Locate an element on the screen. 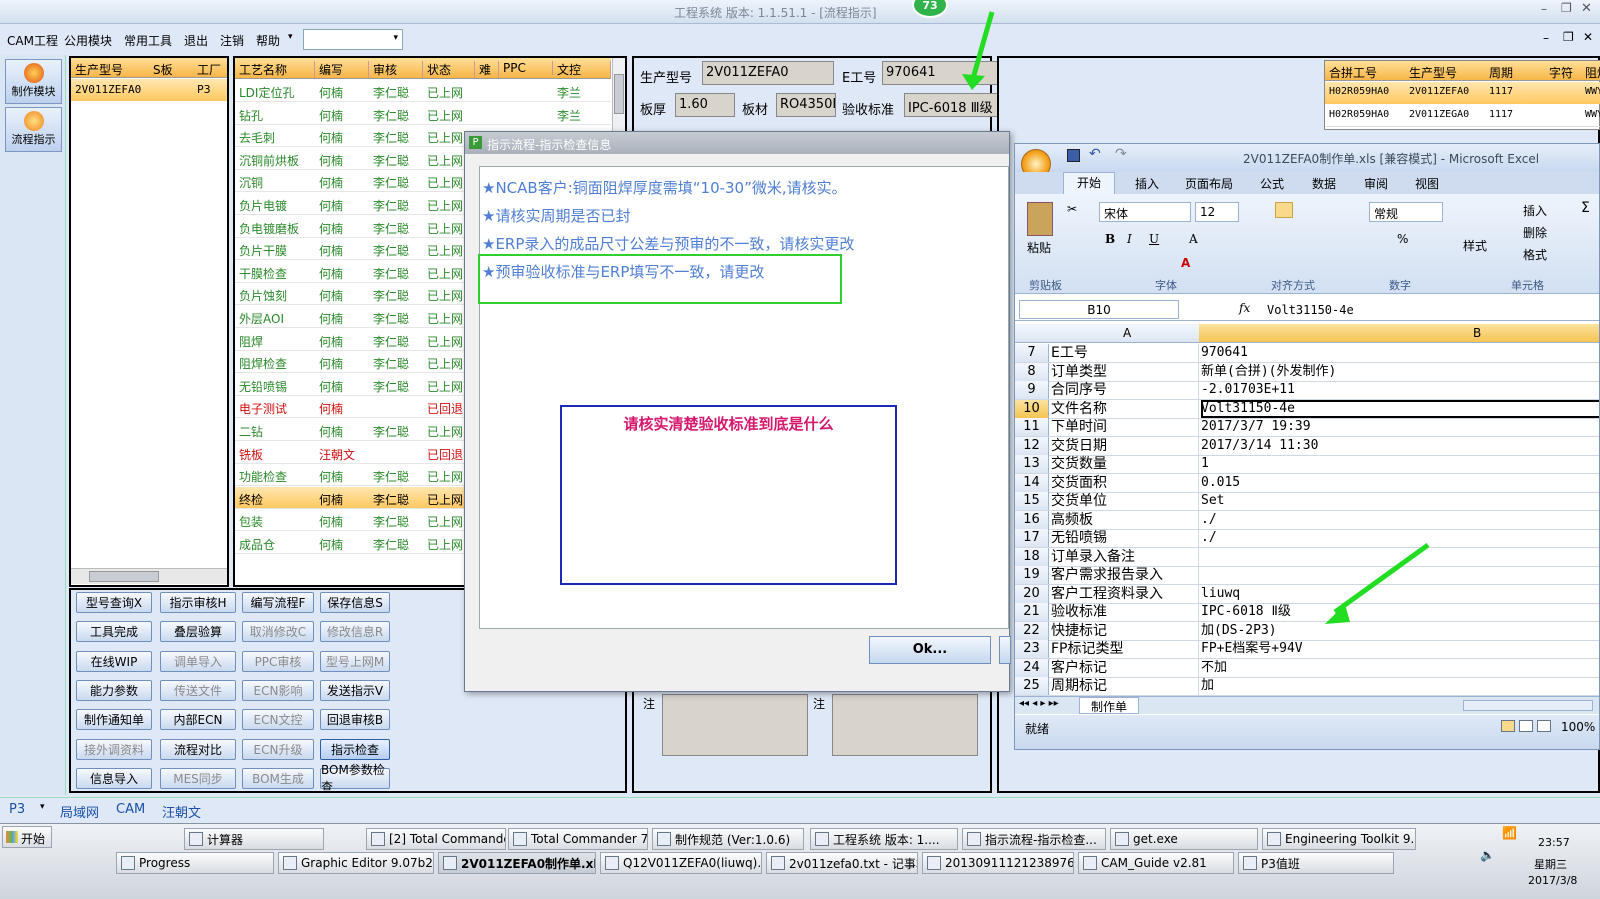 This screenshot has height=899, width=1600. taskbar-item: 计算器 is located at coordinates (254, 839).